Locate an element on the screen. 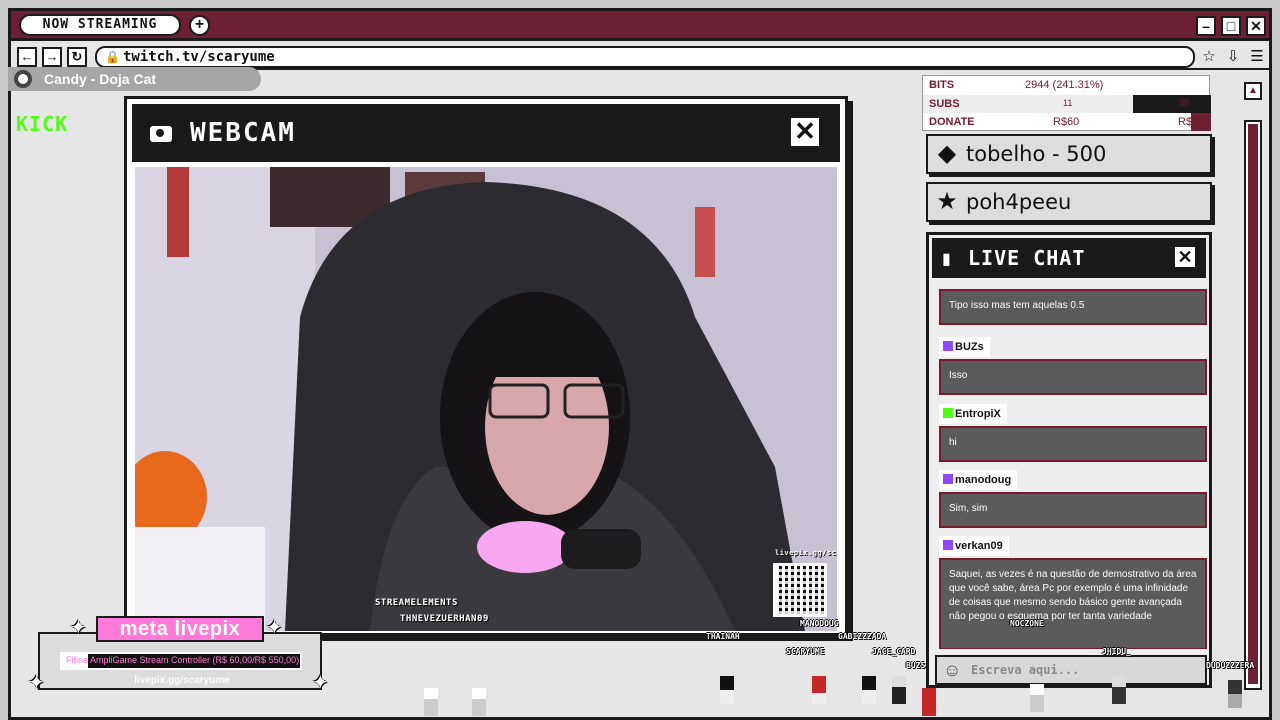 This screenshot has width=1280, height=720. bits-row: BITS 2944 (241.31%) is located at coordinates (1067, 85).